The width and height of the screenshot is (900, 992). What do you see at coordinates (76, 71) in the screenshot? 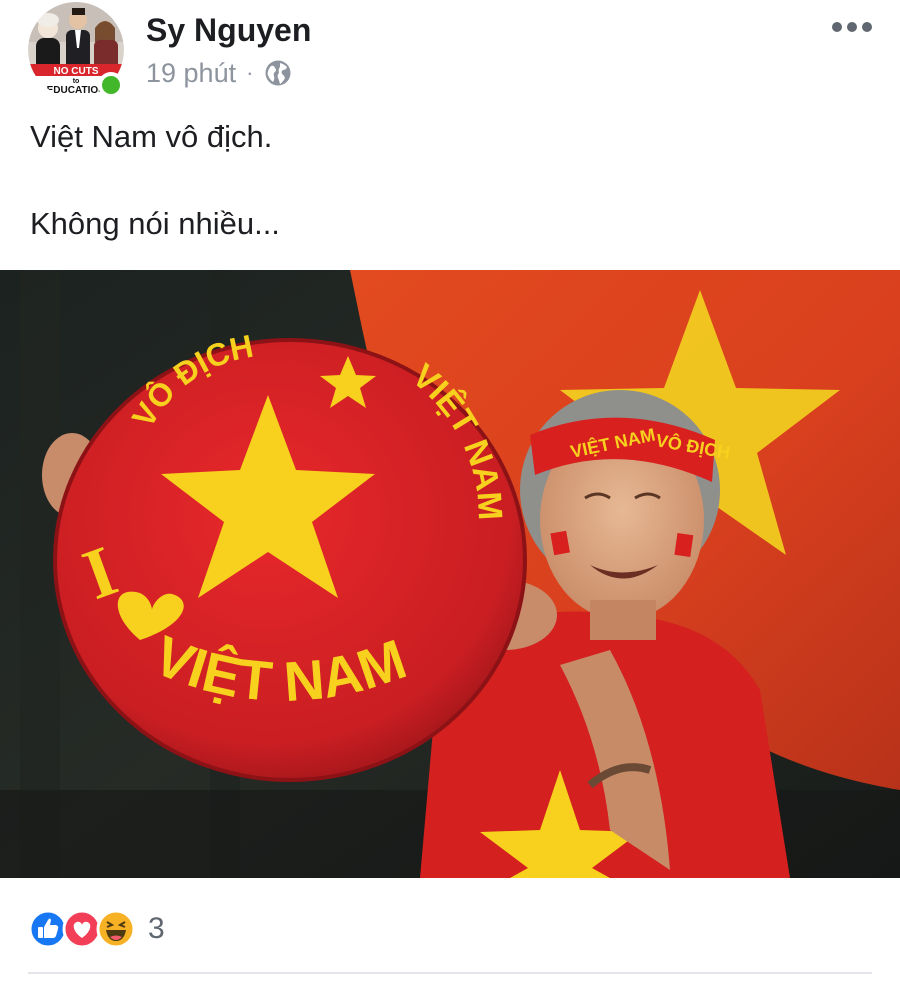
I see `avatar-sign-text-1: NO CUTS` at bounding box center [76, 71].